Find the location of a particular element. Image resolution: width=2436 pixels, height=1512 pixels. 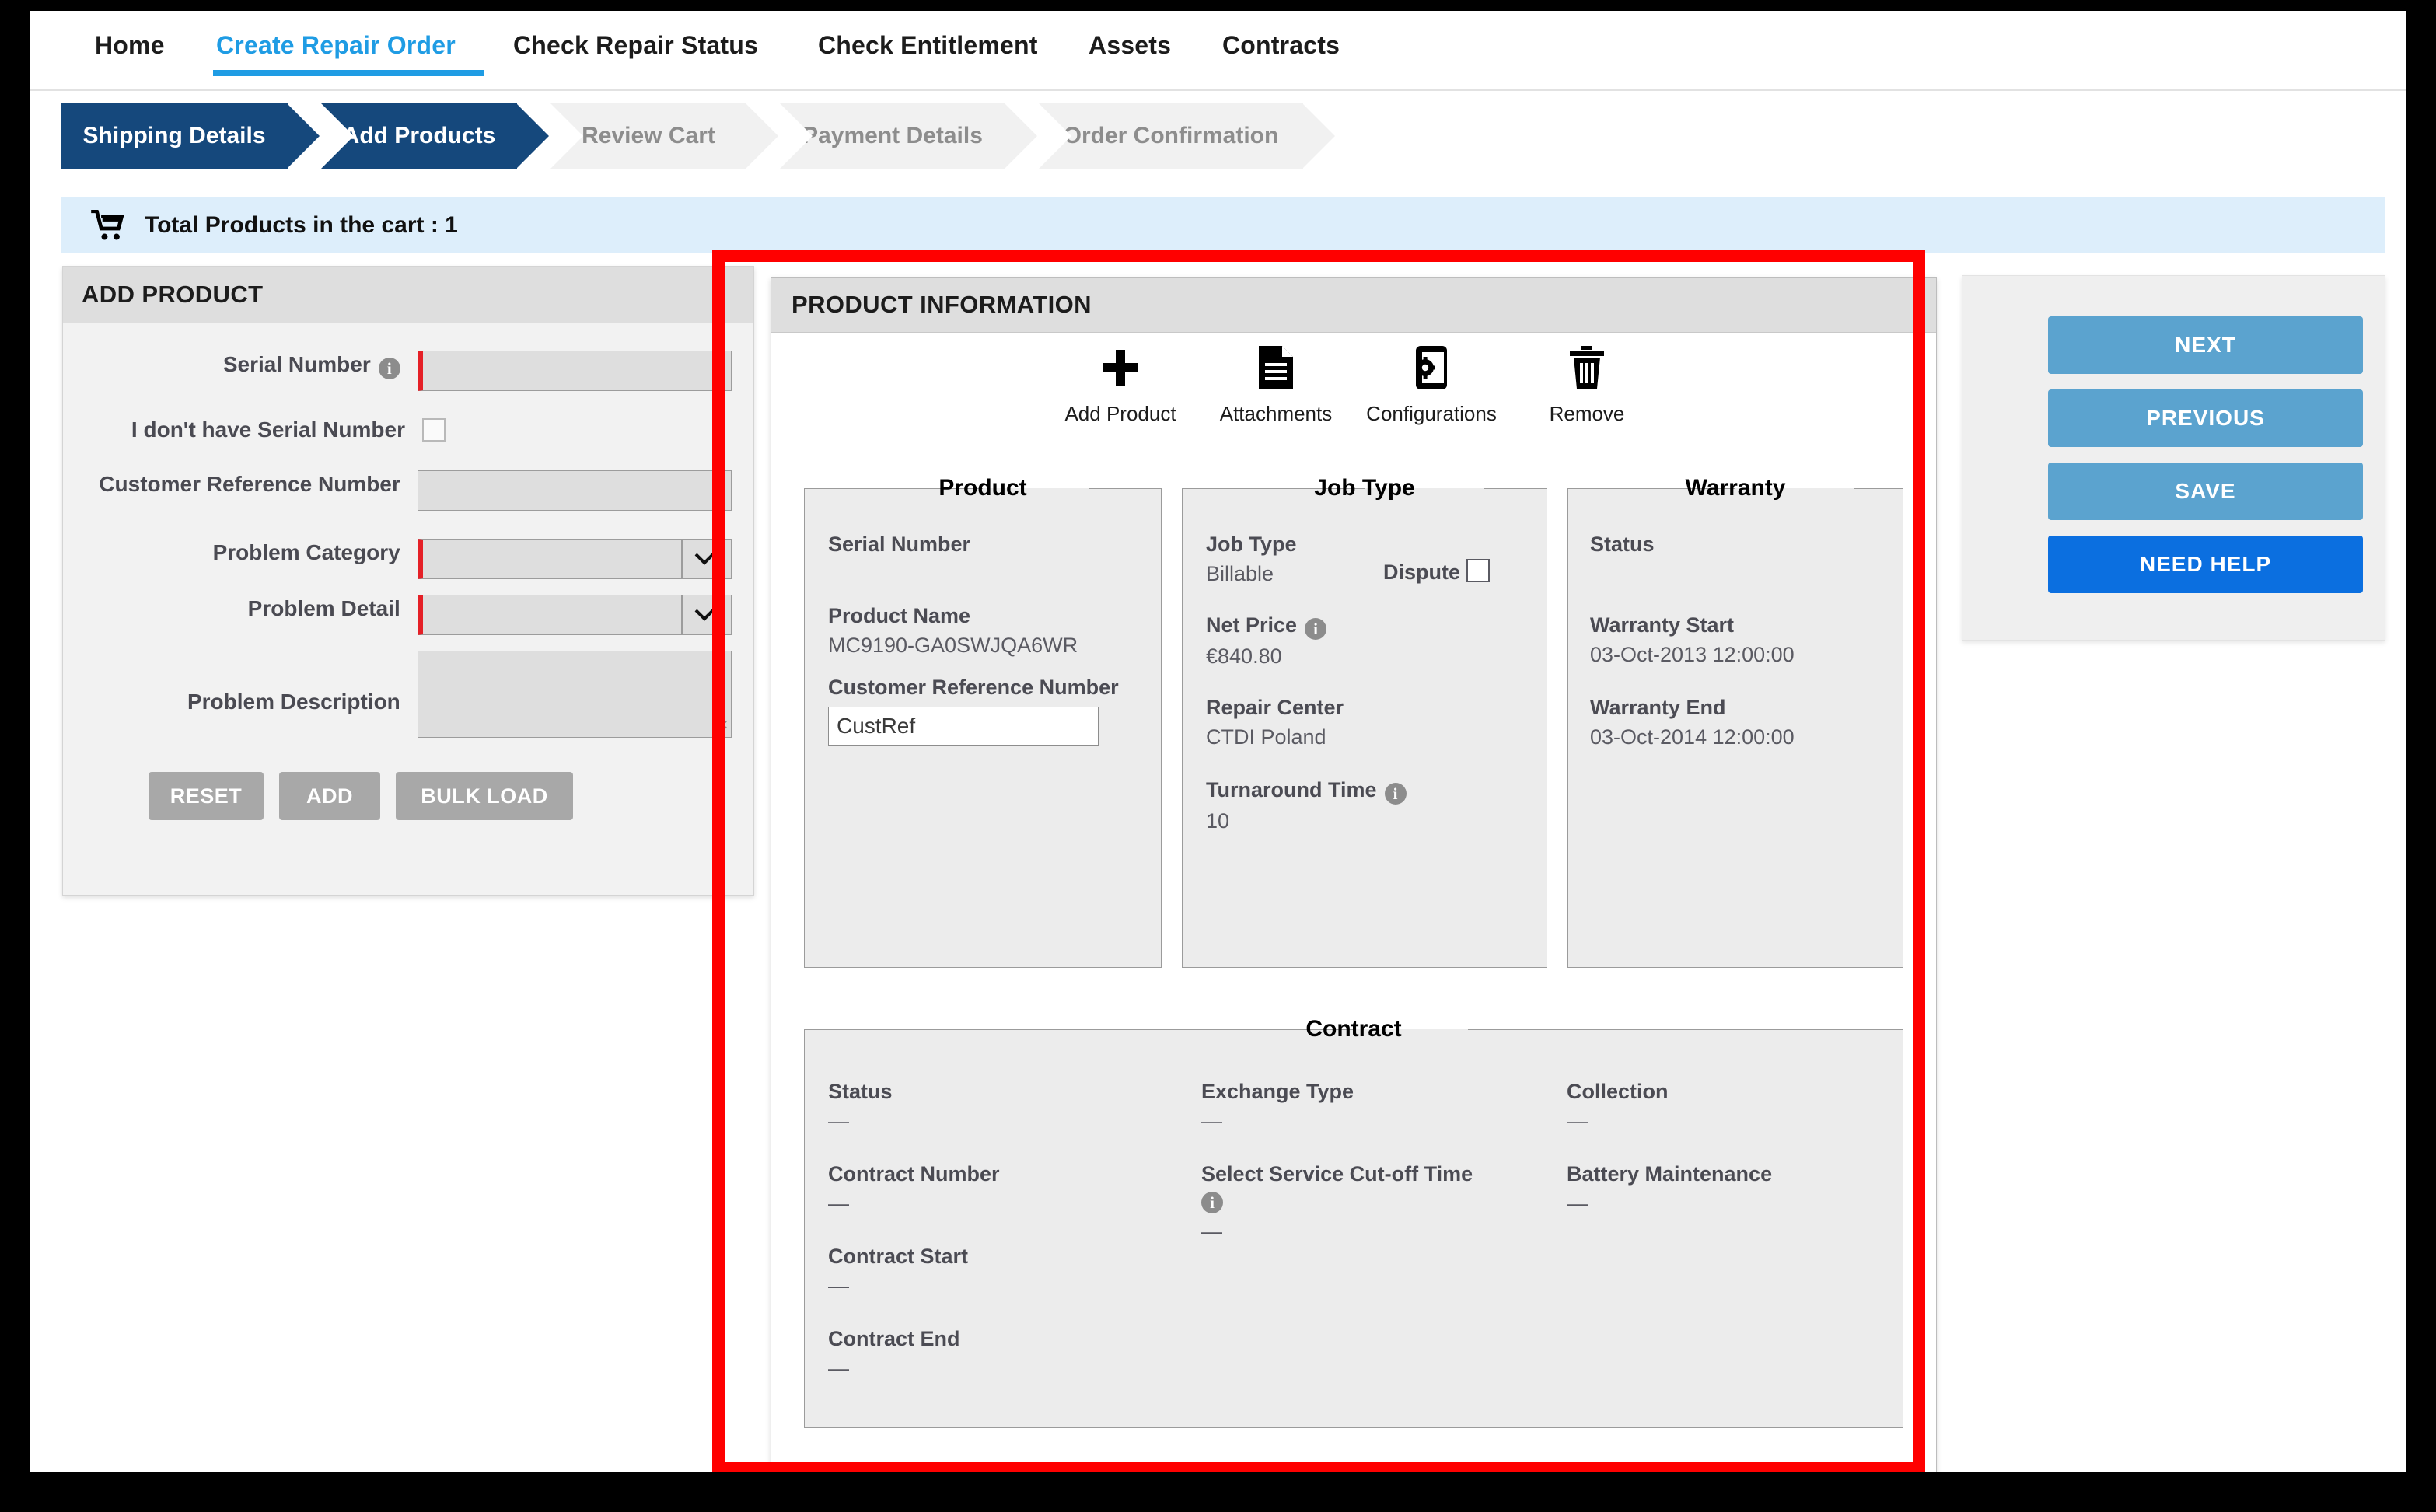

resize-grip-icon is located at coordinates (721, 727).